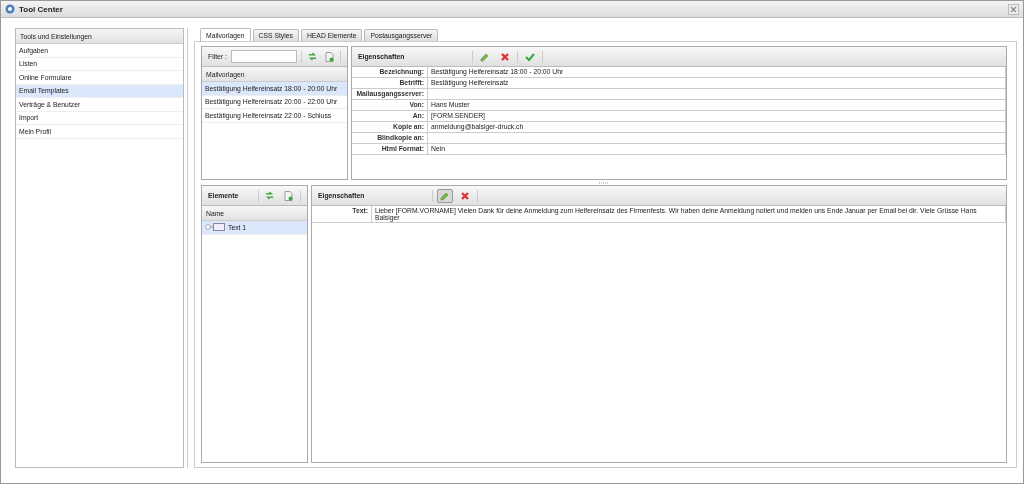 The width and height of the screenshot is (1024, 484). I want to click on edit-button, so click(445, 195).